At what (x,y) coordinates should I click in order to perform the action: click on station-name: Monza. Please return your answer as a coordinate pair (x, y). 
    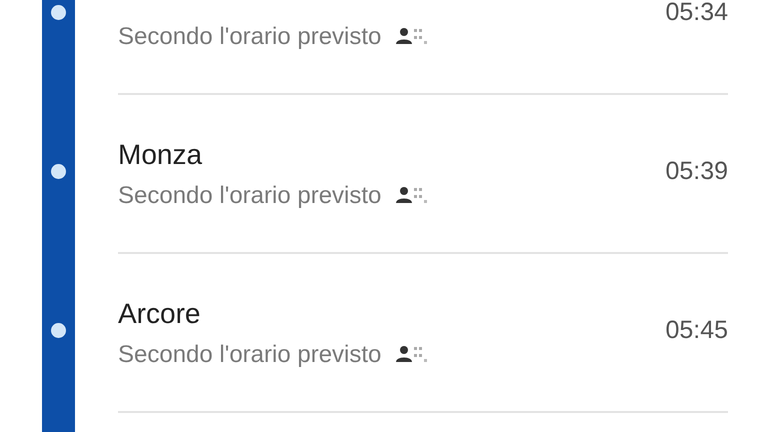
    Looking at the image, I should click on (161, 155).